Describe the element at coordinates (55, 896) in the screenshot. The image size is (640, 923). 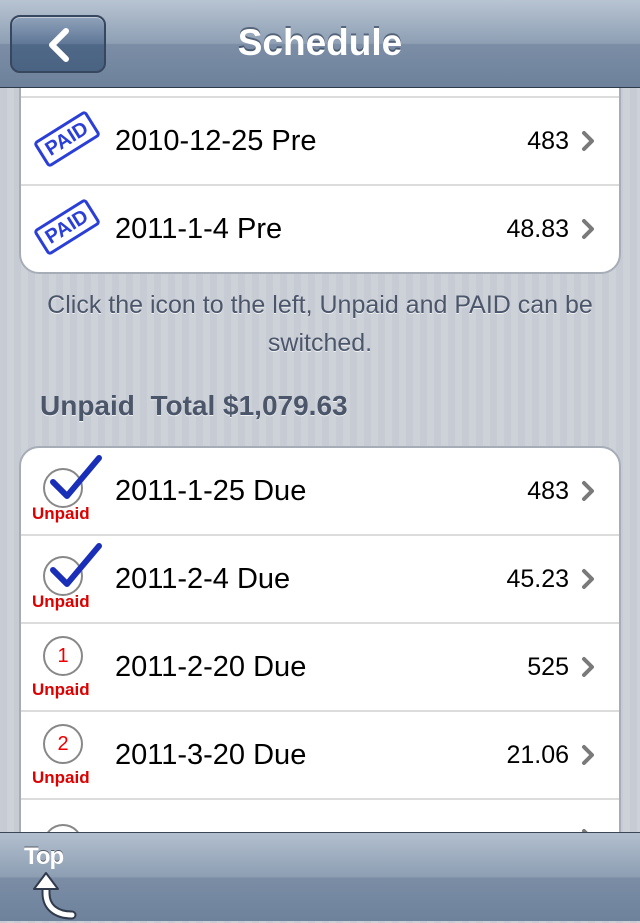
I see `curved-up-arrow-icon` at that location.